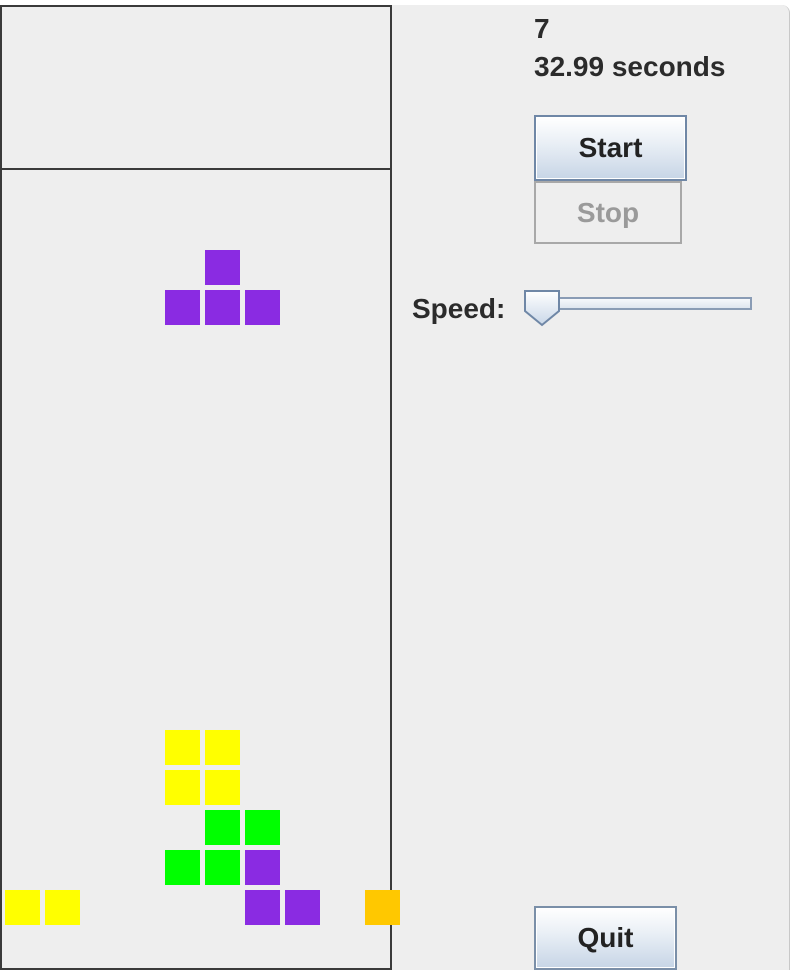 The width and height of the screenshot is (792, 970). I want to click on speed-slider-thumb, so click(543, 308).